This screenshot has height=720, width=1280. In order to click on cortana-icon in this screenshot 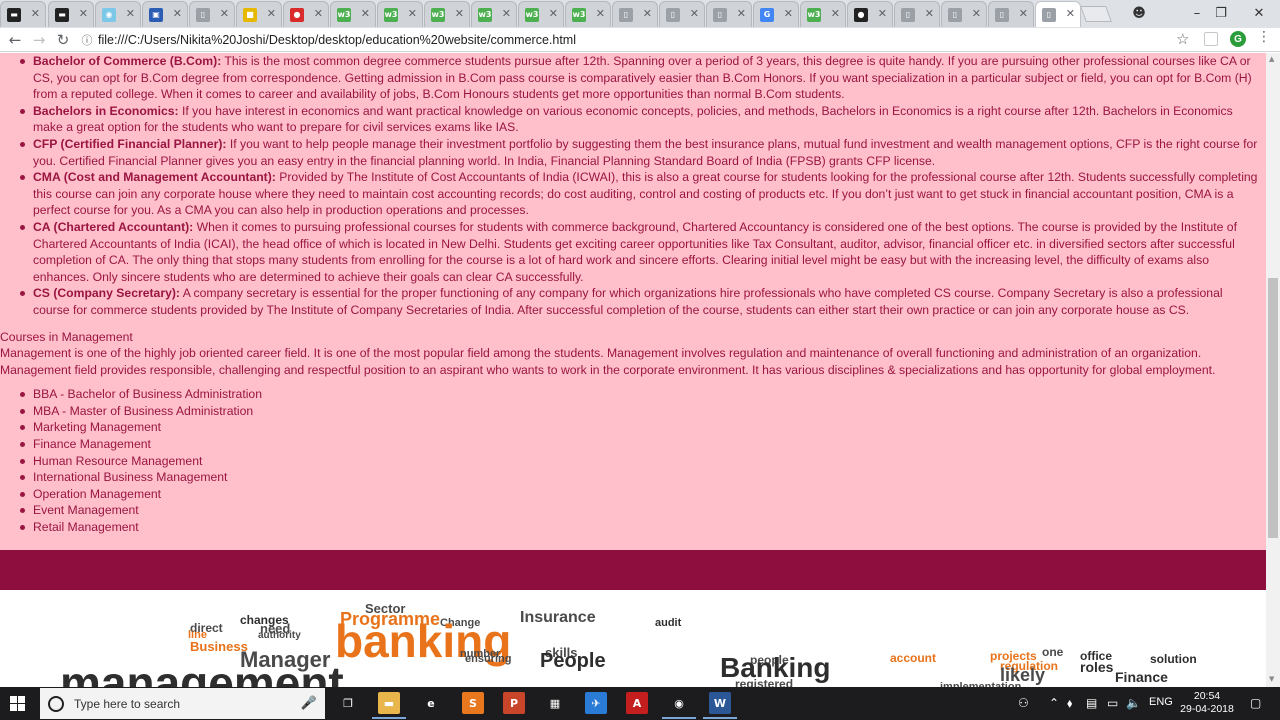, I will do `click(56, 703)`.